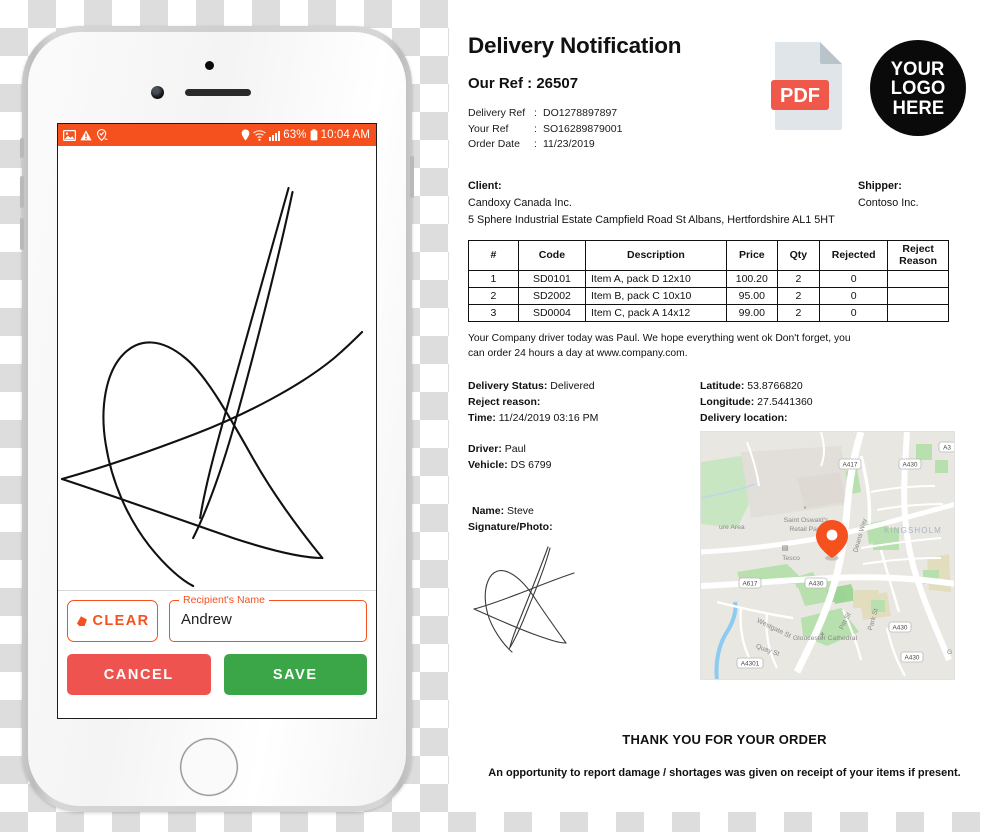 The image size is (1000, 832). I want to click on recipient-name-label: Recipient's Name, so click(224, 600).